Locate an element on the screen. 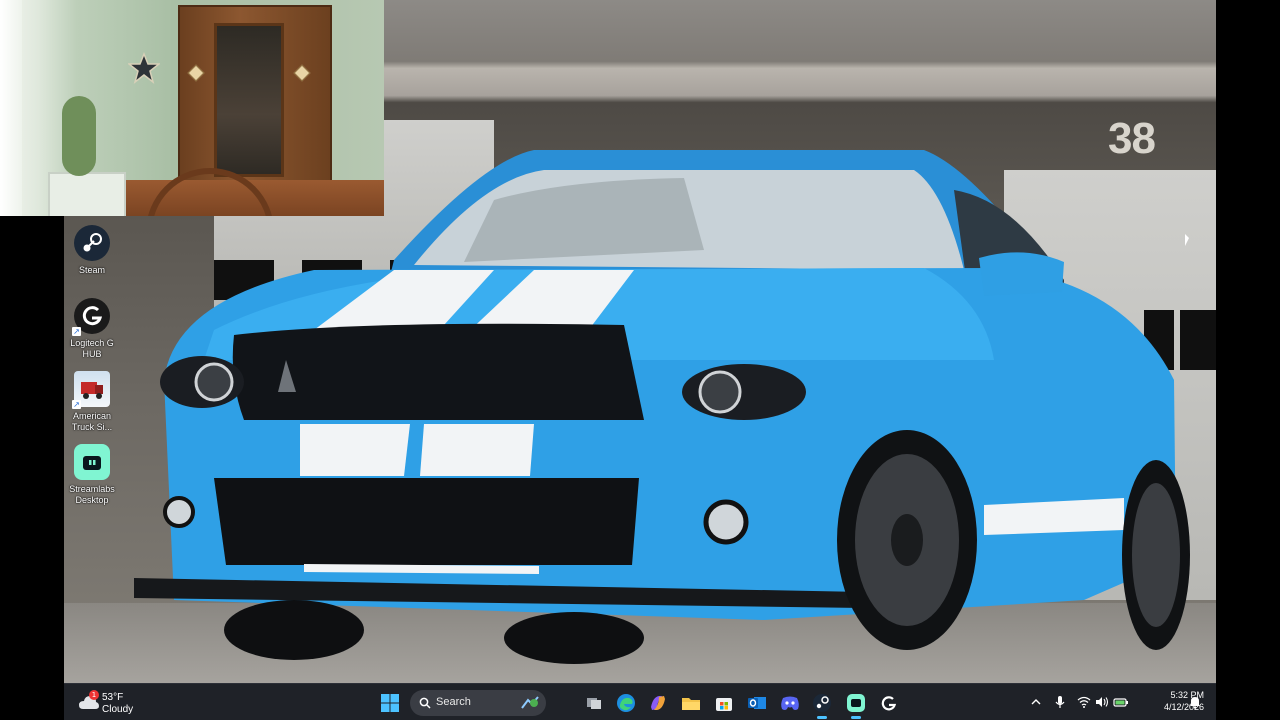 Image resolution: width=1280 pixels, height=720 pixels. desktop-icon-logitech-g-hub: ↗ Logitech G HUB is located at coordinates (92, 329).